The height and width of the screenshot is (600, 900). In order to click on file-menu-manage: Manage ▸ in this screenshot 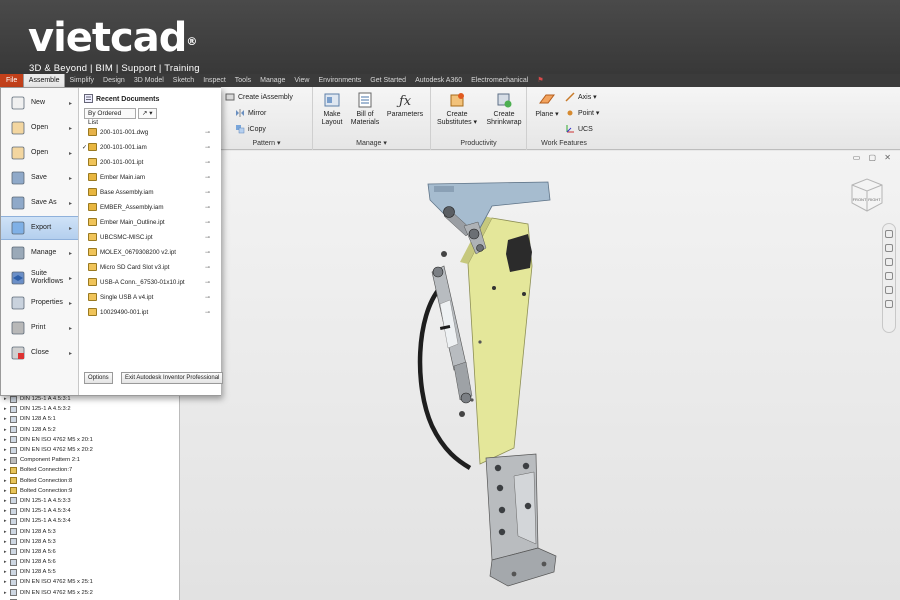, I will do `click(39, 253)`.